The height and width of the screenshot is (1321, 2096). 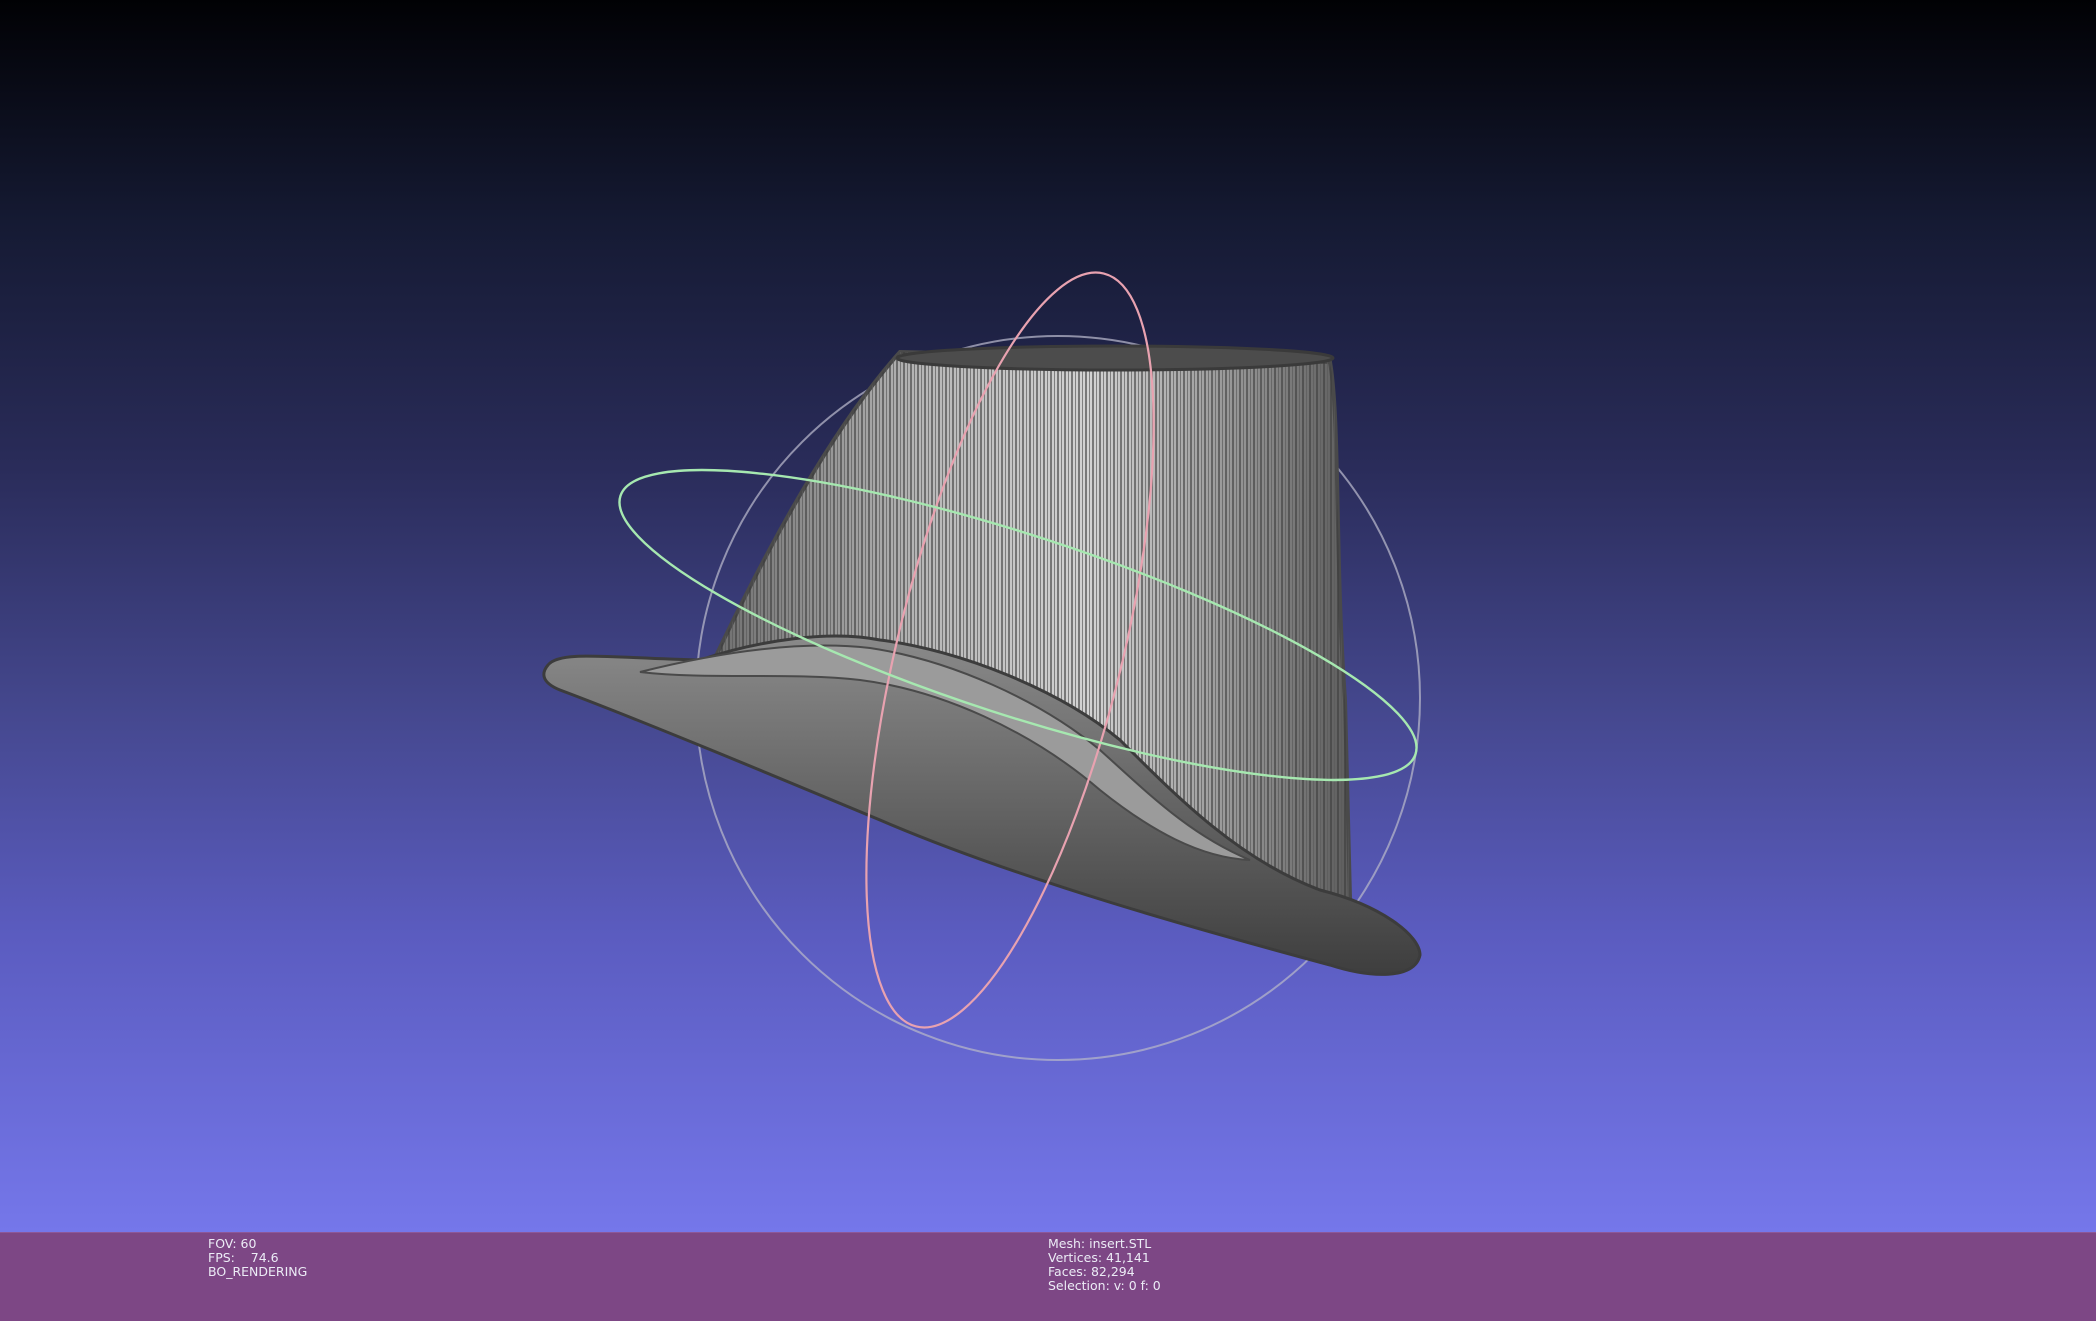 What do you see at coordinates (1115, 358) in the screenshot?
I see `mesh-top-cap` at bounding box center [1115, 358].